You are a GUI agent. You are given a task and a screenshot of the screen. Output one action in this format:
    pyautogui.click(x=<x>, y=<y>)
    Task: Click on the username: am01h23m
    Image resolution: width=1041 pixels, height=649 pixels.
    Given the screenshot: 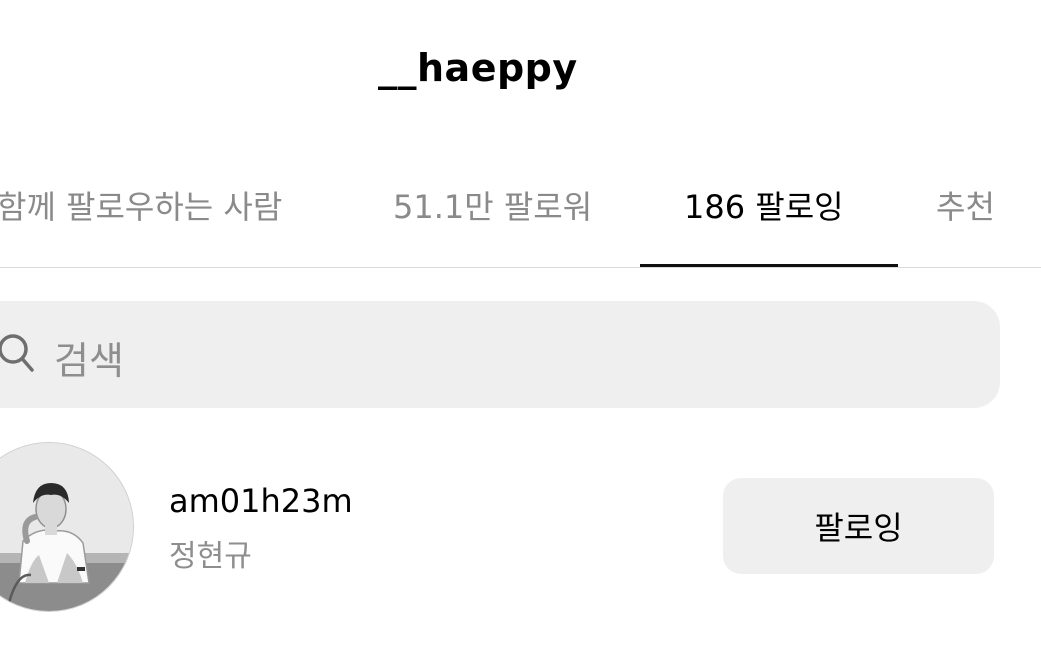 What is the action you would take?
    pyautogui.click(x=261, y=501)
    